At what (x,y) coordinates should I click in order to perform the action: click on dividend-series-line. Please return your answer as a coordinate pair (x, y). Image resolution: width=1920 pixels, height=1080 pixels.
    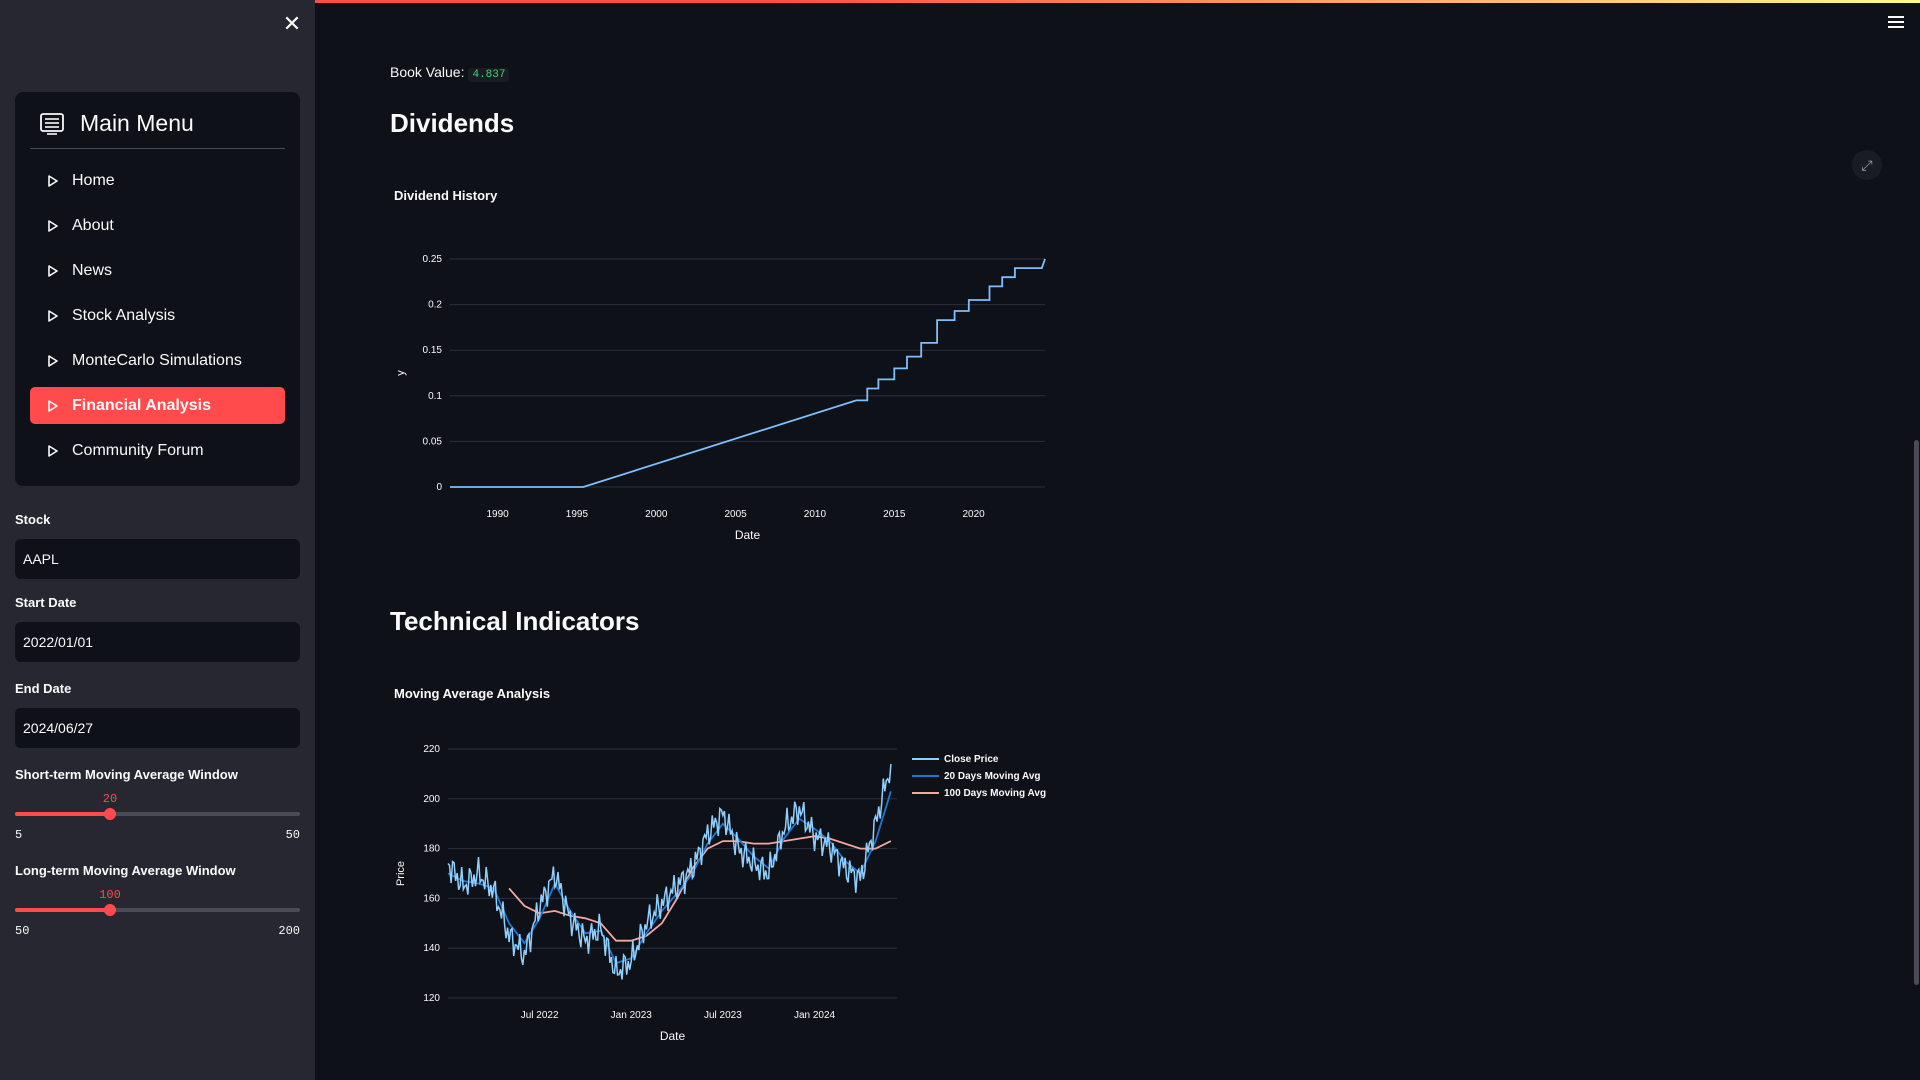
    Looking at the image, I should click on (748, 373).